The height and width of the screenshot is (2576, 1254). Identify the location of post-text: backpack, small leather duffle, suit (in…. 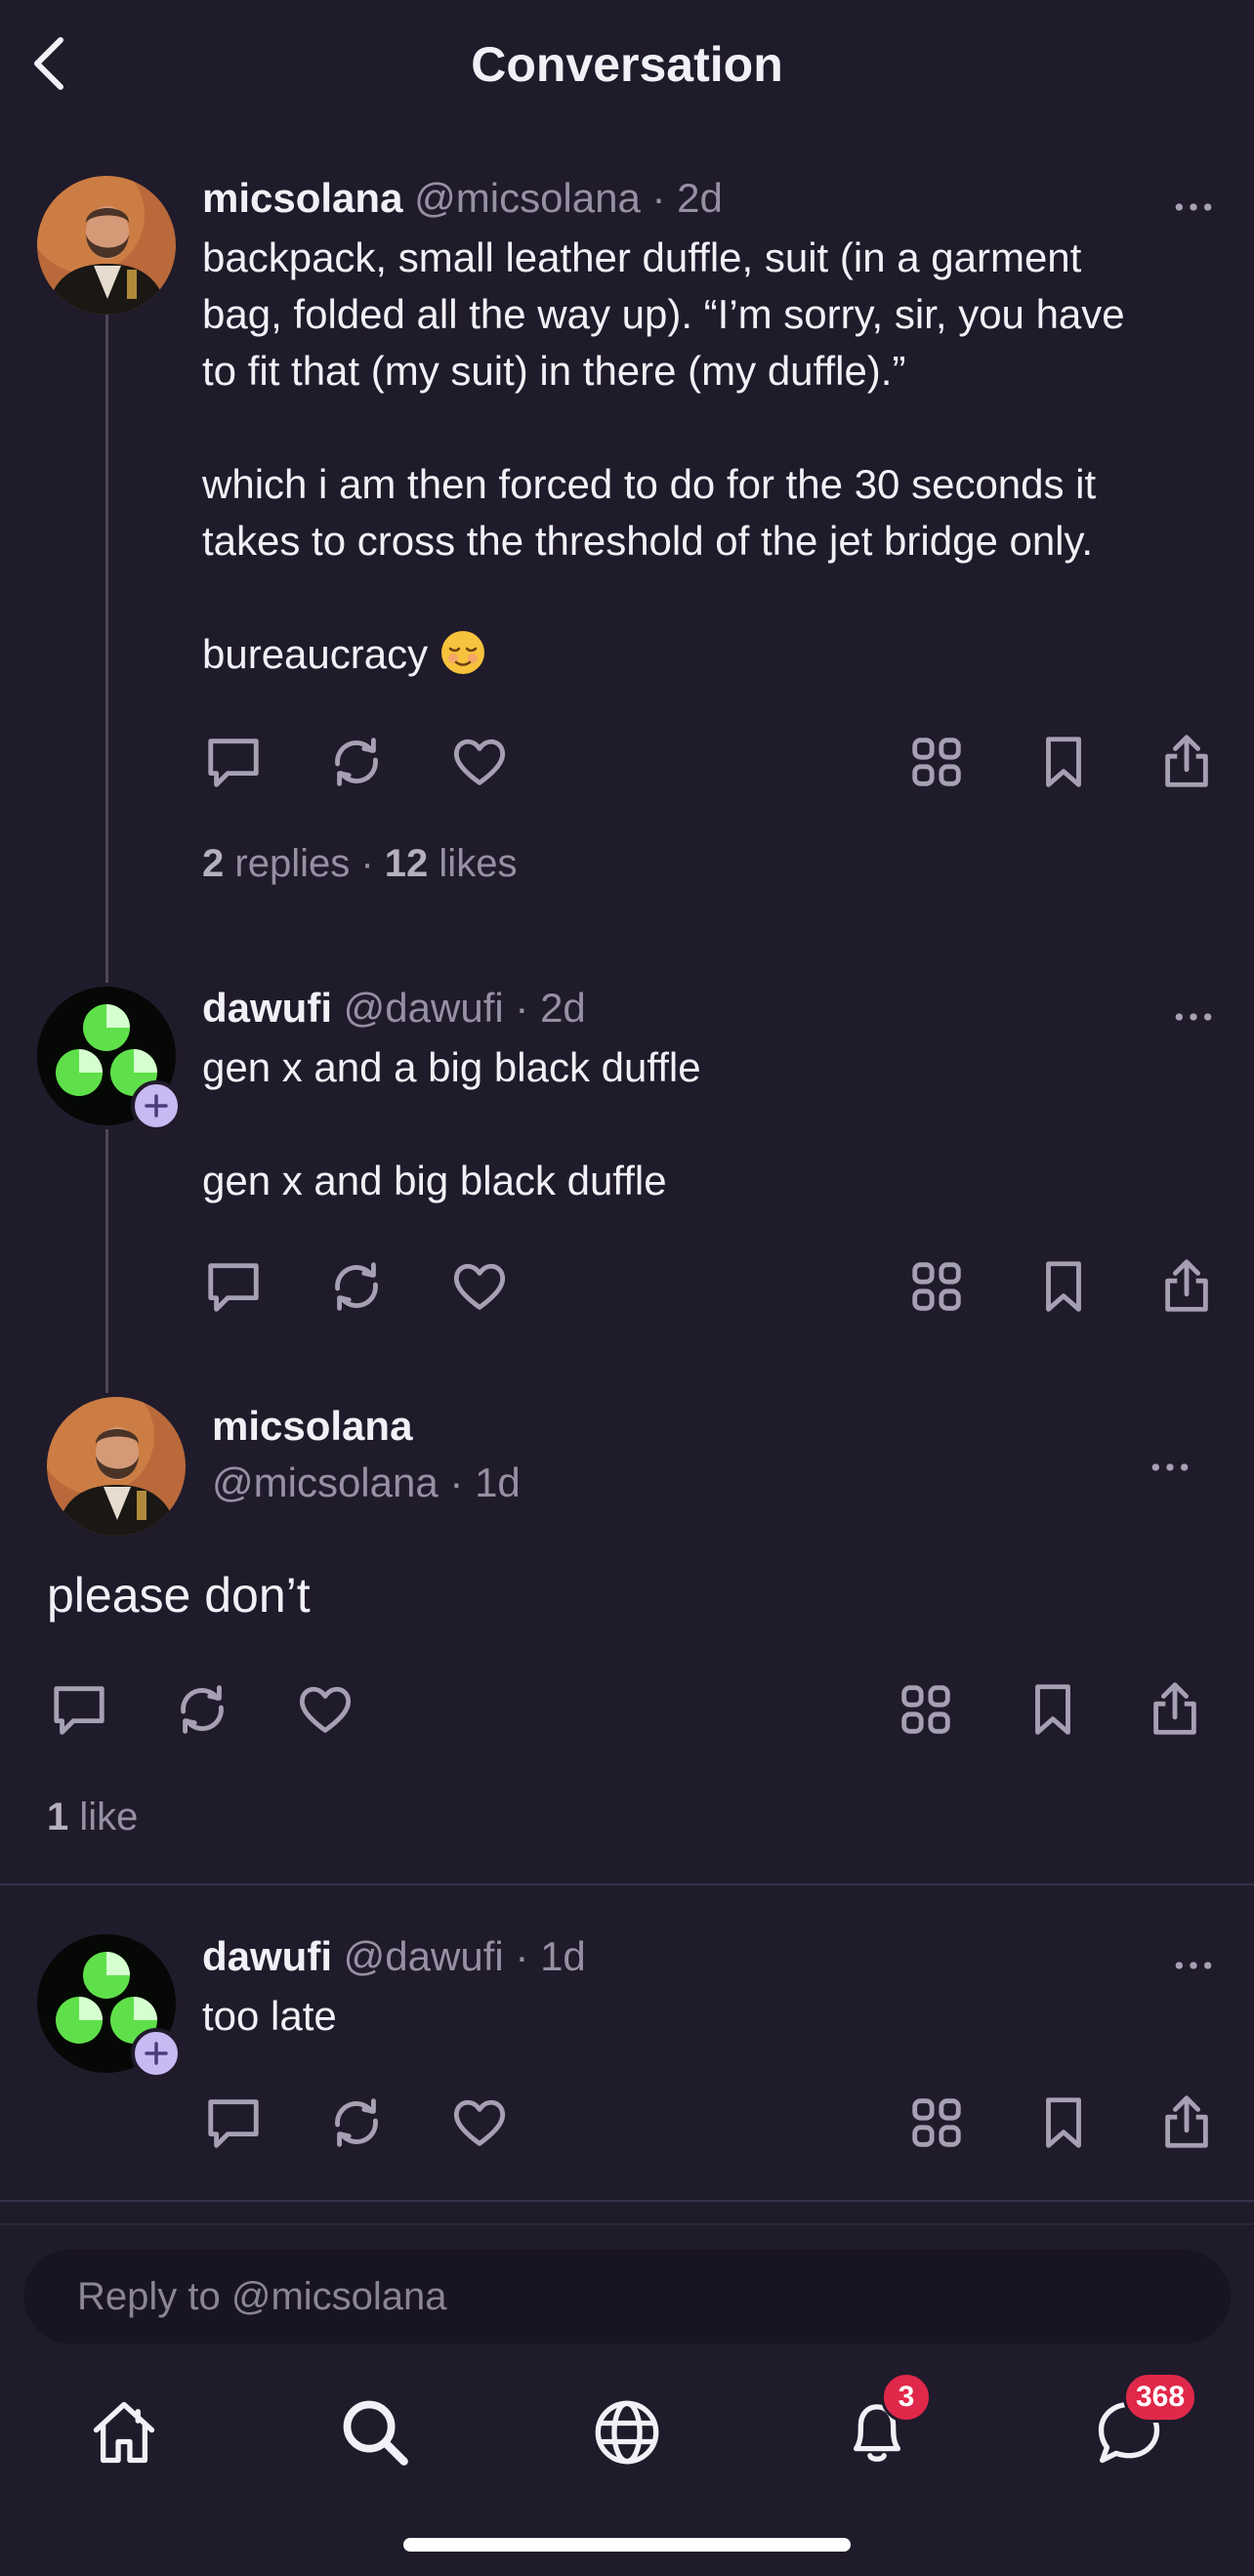
(663, 456).